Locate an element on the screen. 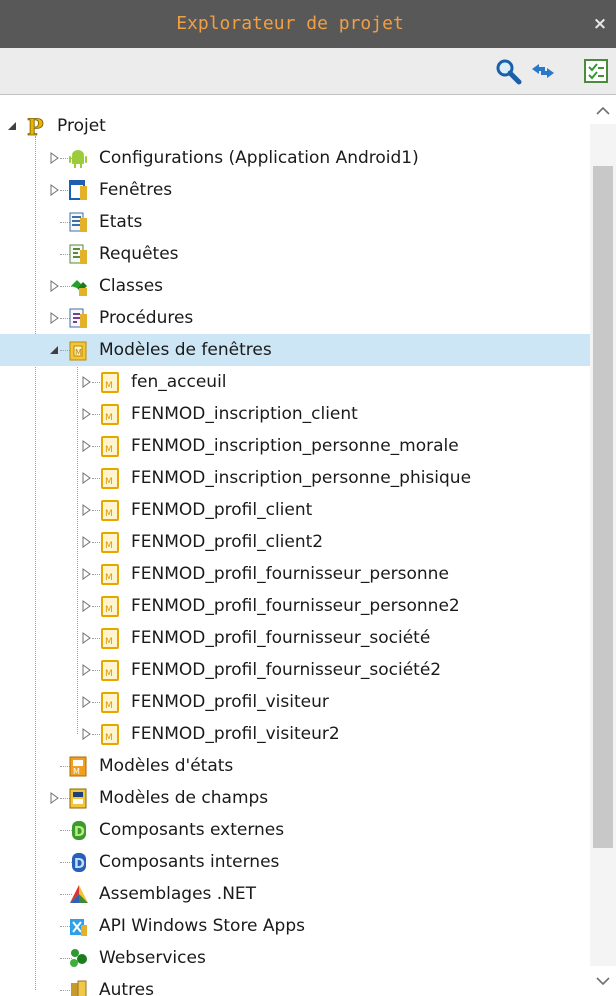 The height and width of the screenshot is (996, 616). scroll-track is located at coordinates (603, 545).